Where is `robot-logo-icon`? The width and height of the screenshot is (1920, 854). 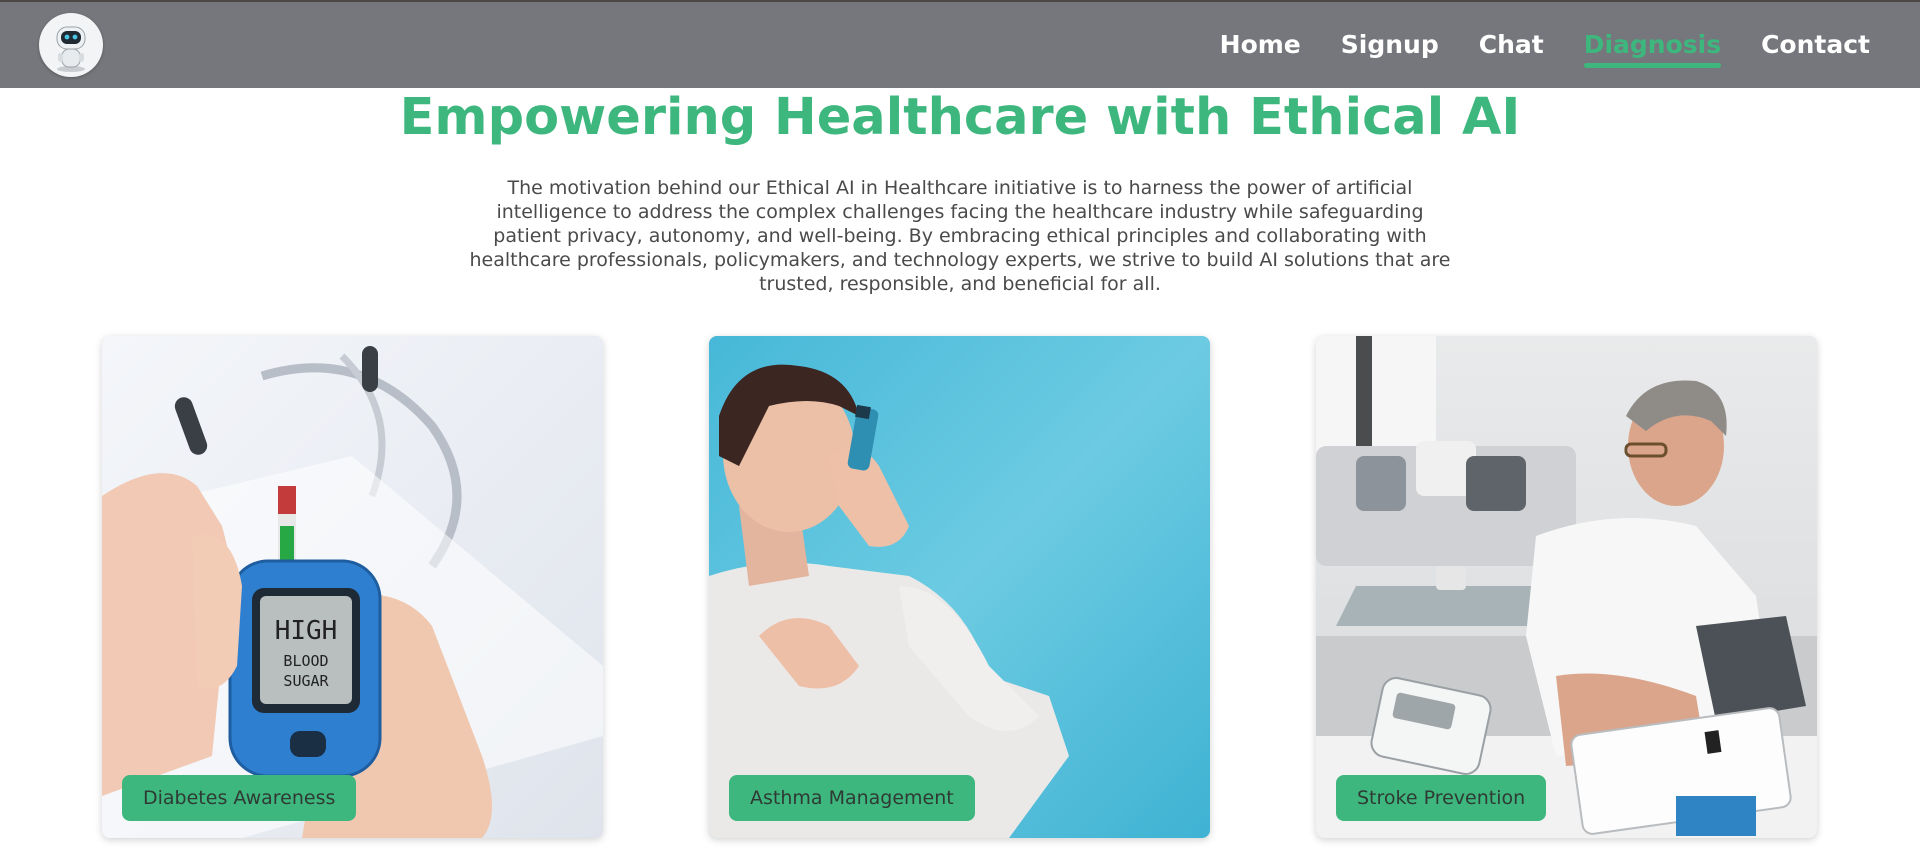
robot-logo-icon is located at coordinates (71, 45).